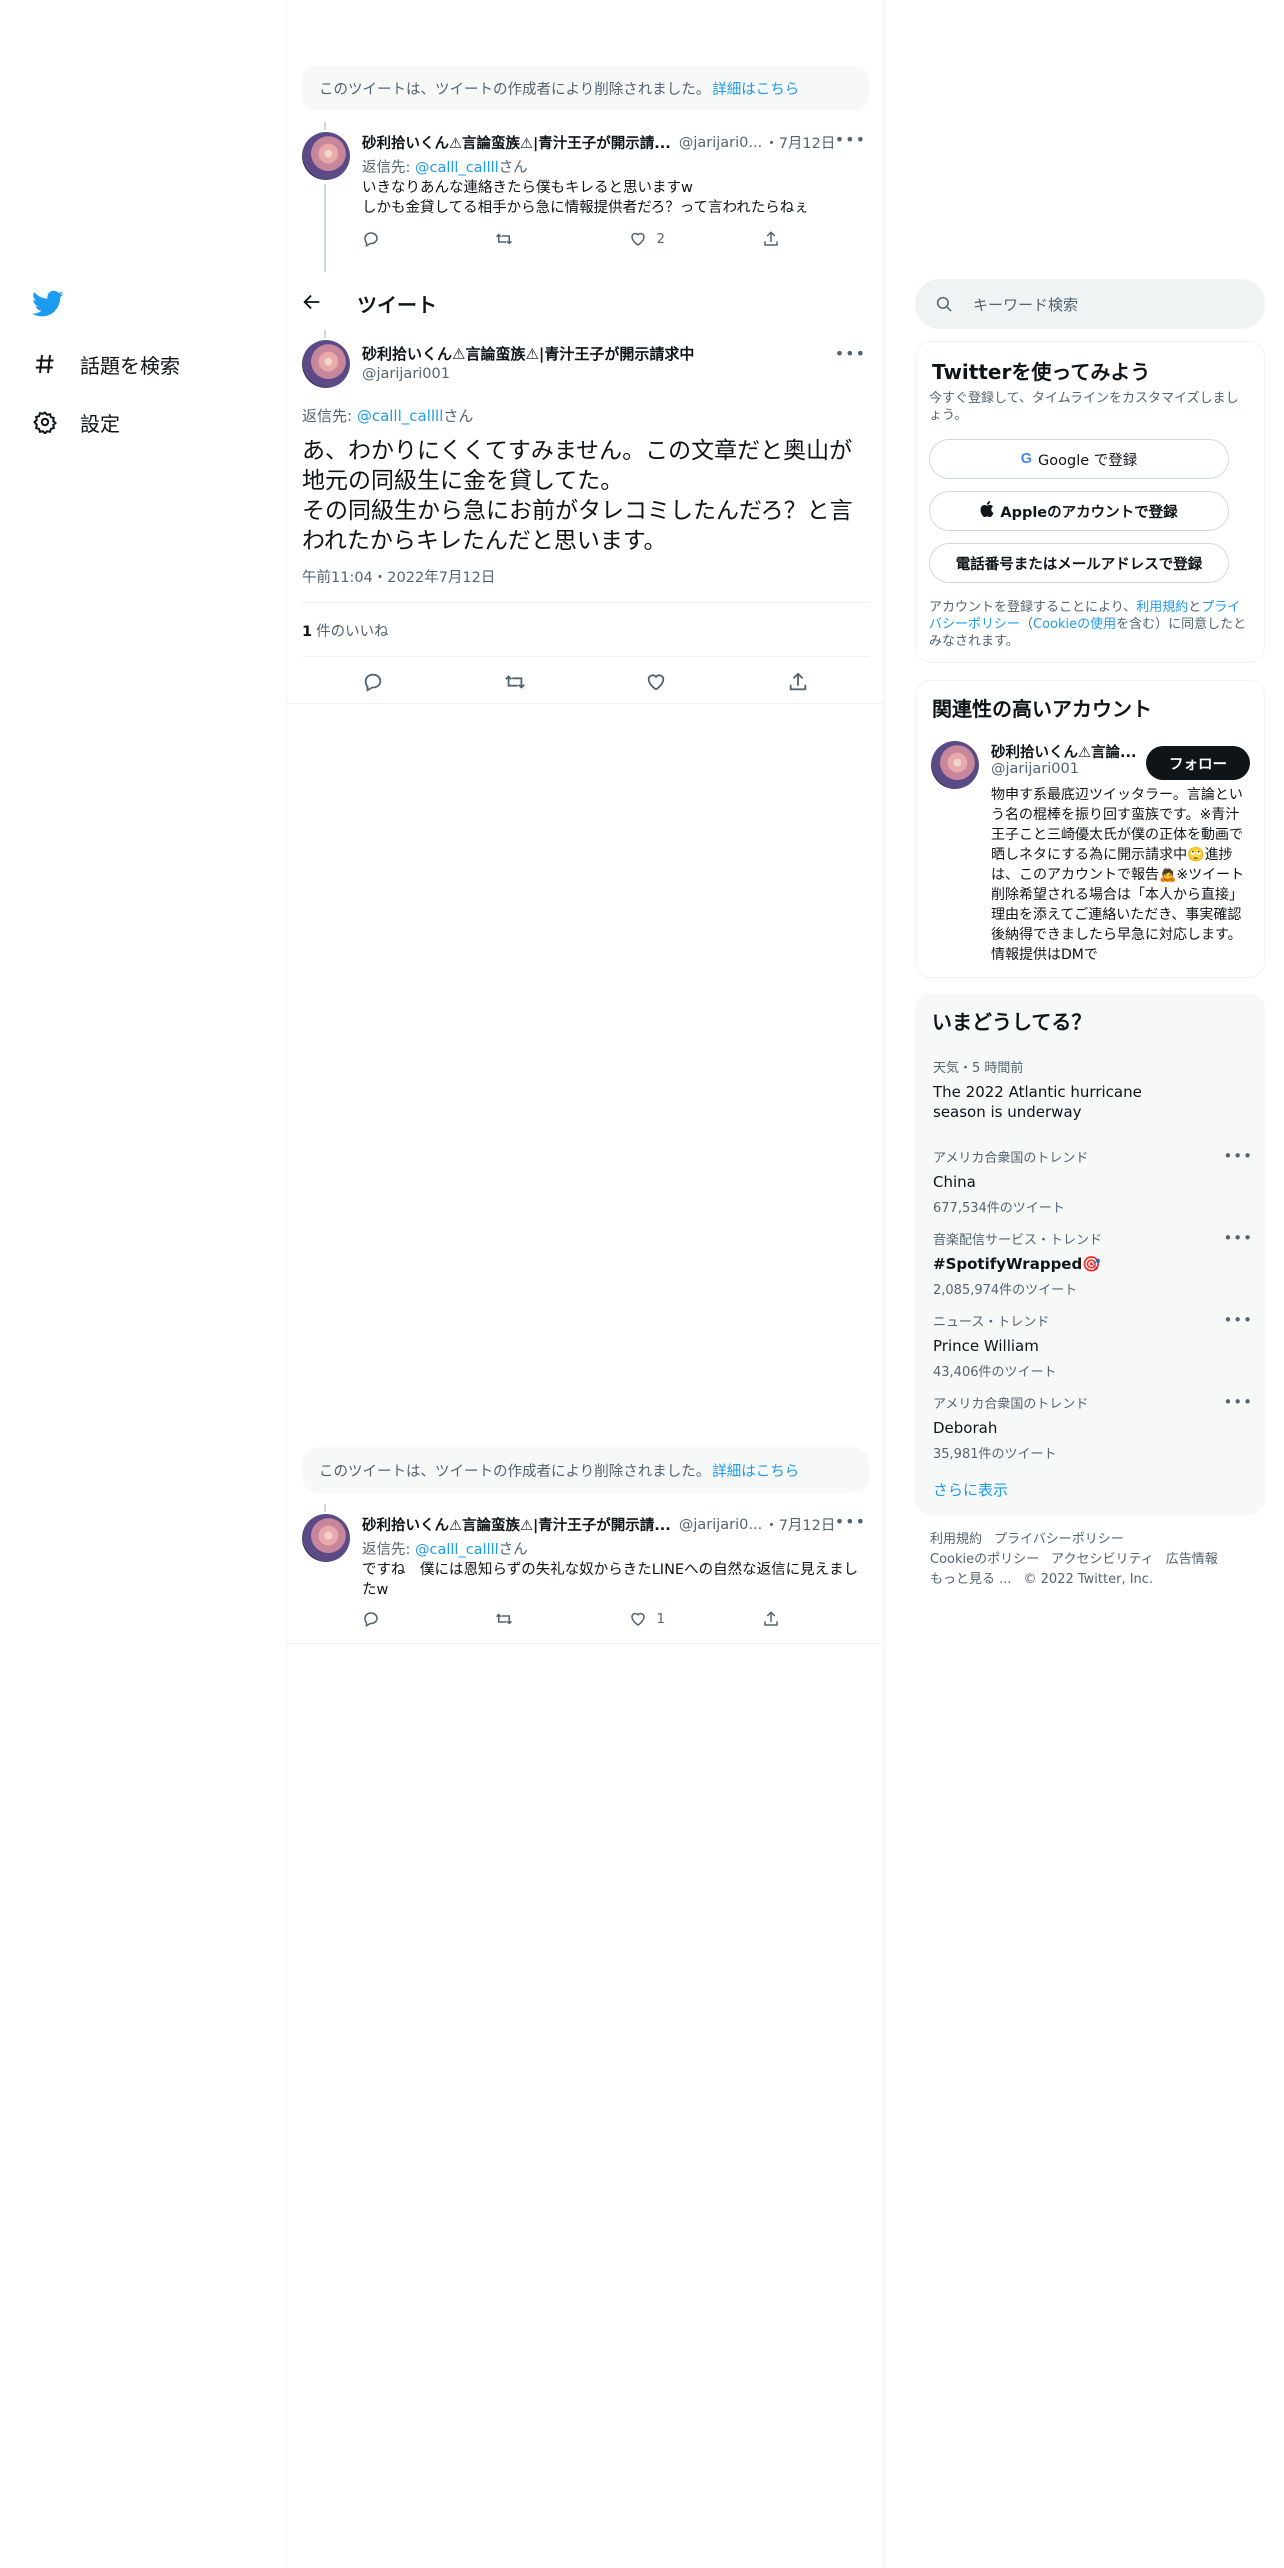 This screenshot has width=1284, height=2568. I want to click on related-handle: @jarijari001, so click(1035, 769).